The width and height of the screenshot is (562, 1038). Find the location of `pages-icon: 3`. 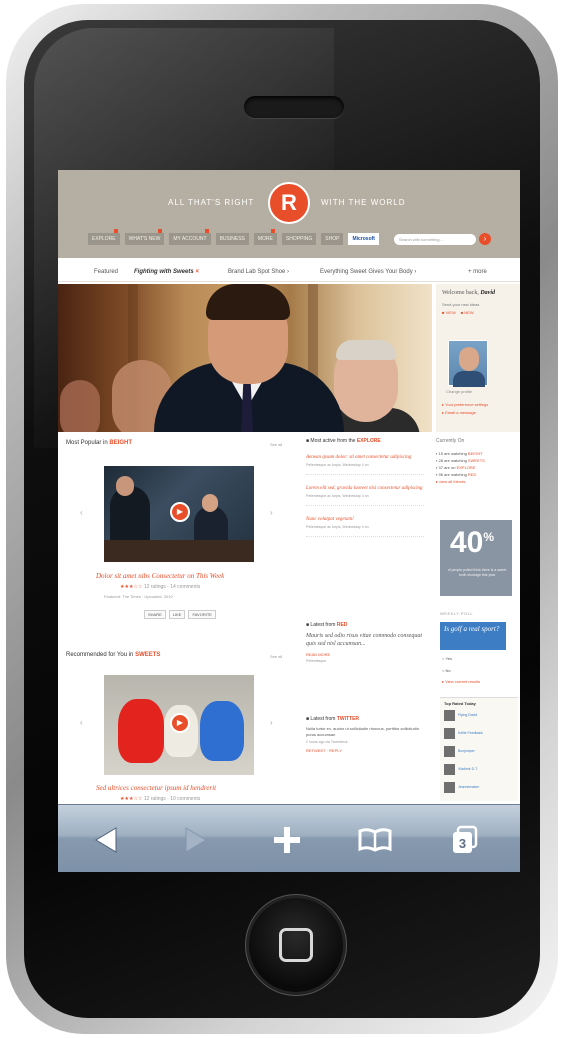

pages-icon: 3 is located at coordinates (465, 839).